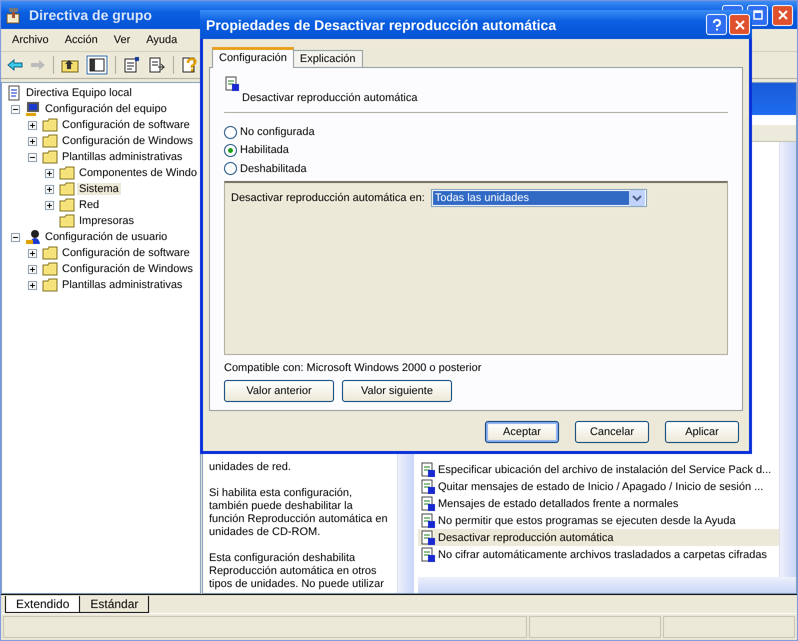 The width and height of the screenshot is (798, 641). Describe the element at coordinates (97, 65) in the screenshot. I see `tree-toggle-icon` at that location.